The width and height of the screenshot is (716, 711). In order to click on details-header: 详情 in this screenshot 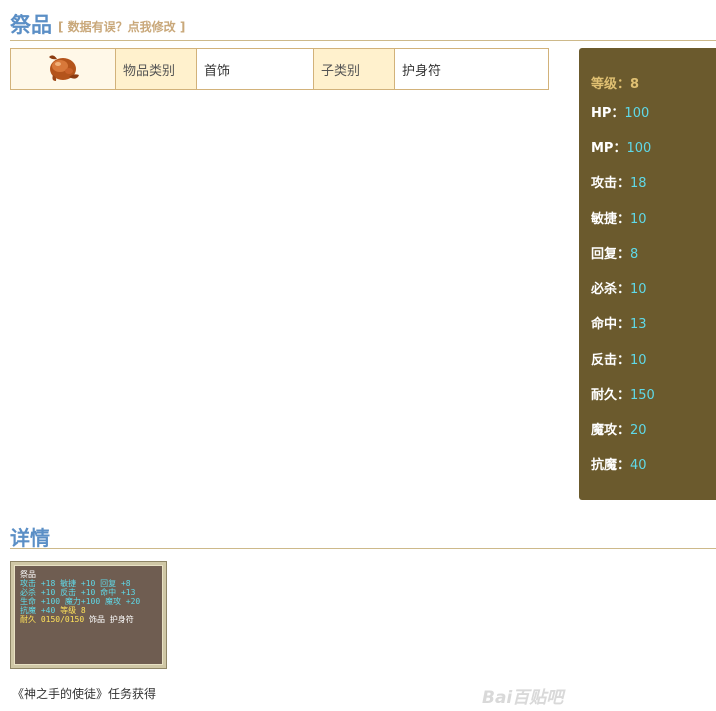, I will do `click(363, 535)`.